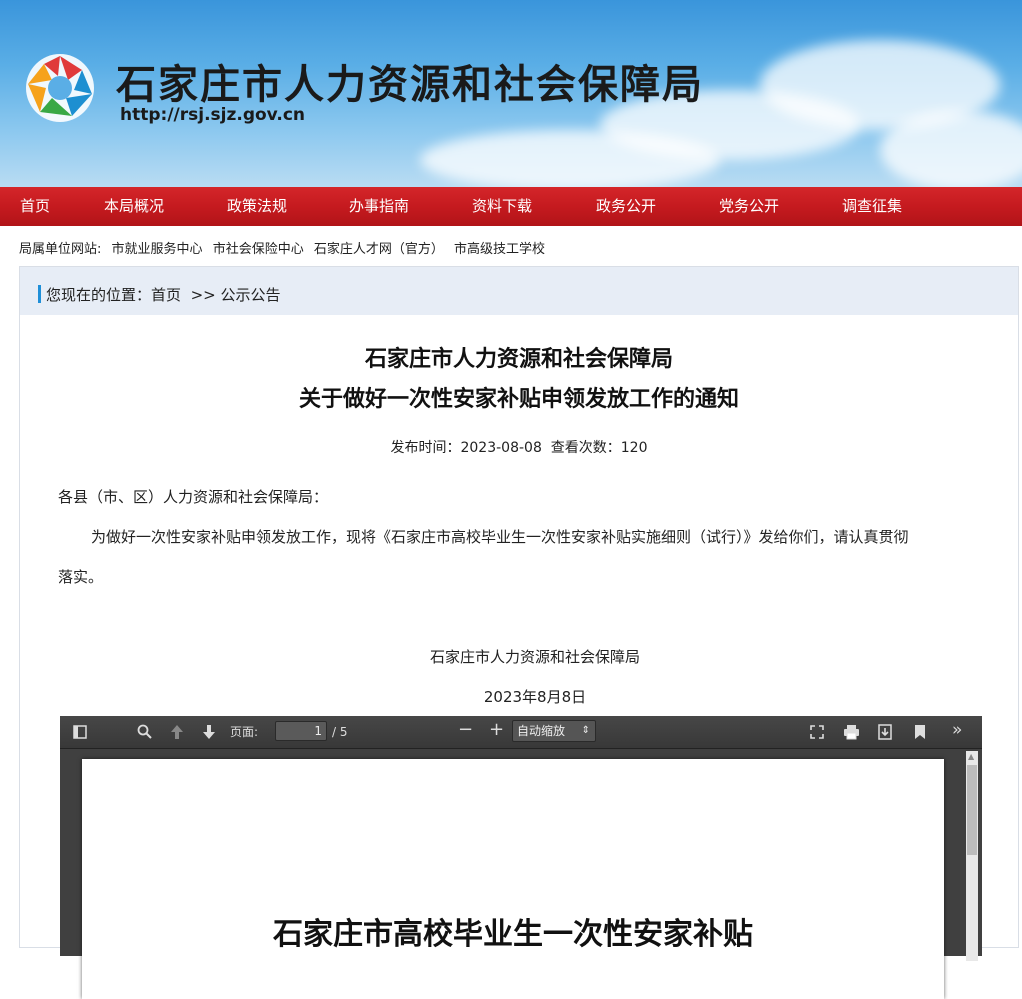 This screenshot has height=999, width=1022. I want to click on nav-item-downloads: 资料下载, so click(502, 206).